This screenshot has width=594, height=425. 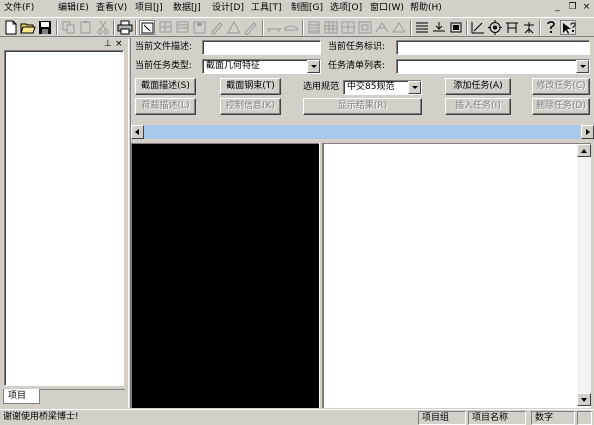 I want to click on task-type-value: 截面几何特征, so click(x=233, y=66).